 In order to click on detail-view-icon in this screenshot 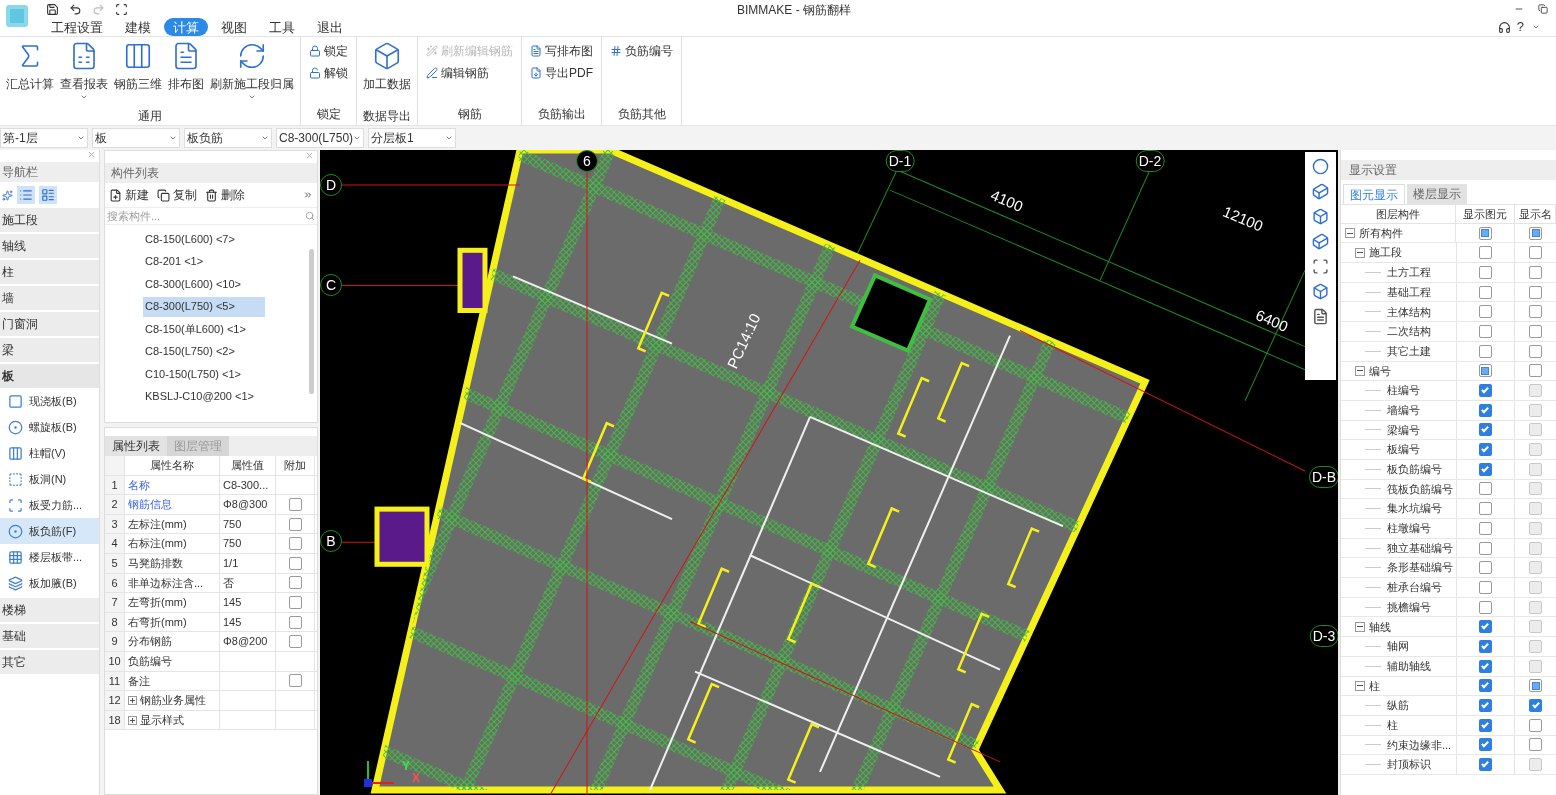, I will do `click(48, 195)`.